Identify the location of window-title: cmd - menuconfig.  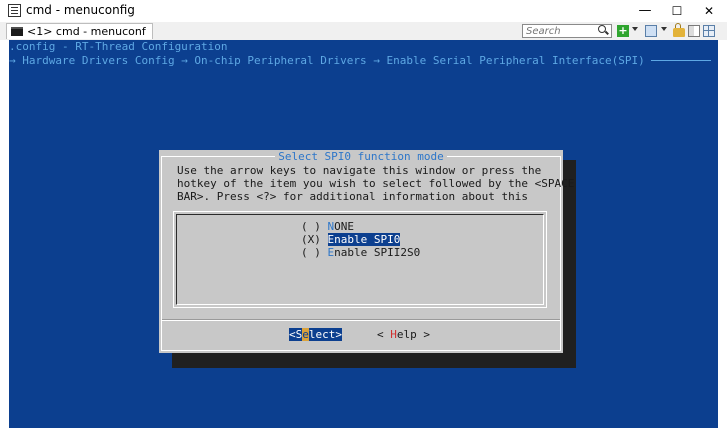
(80, 10).